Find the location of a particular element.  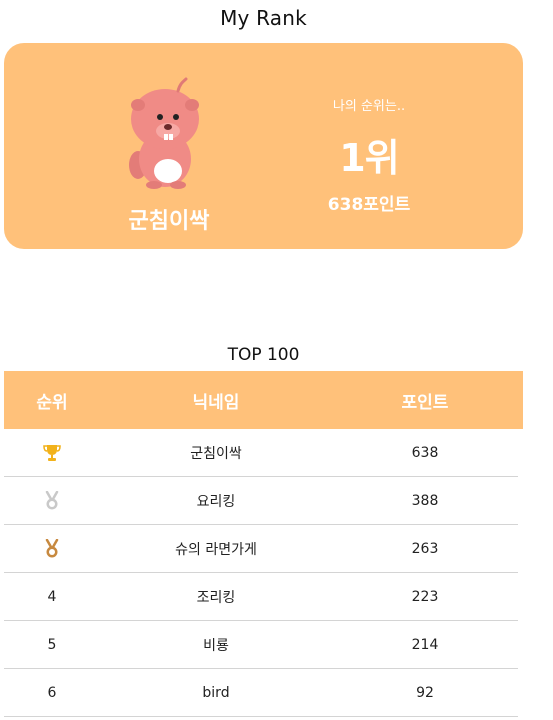

row-rank: 5 is located at coordinates (52, 644).